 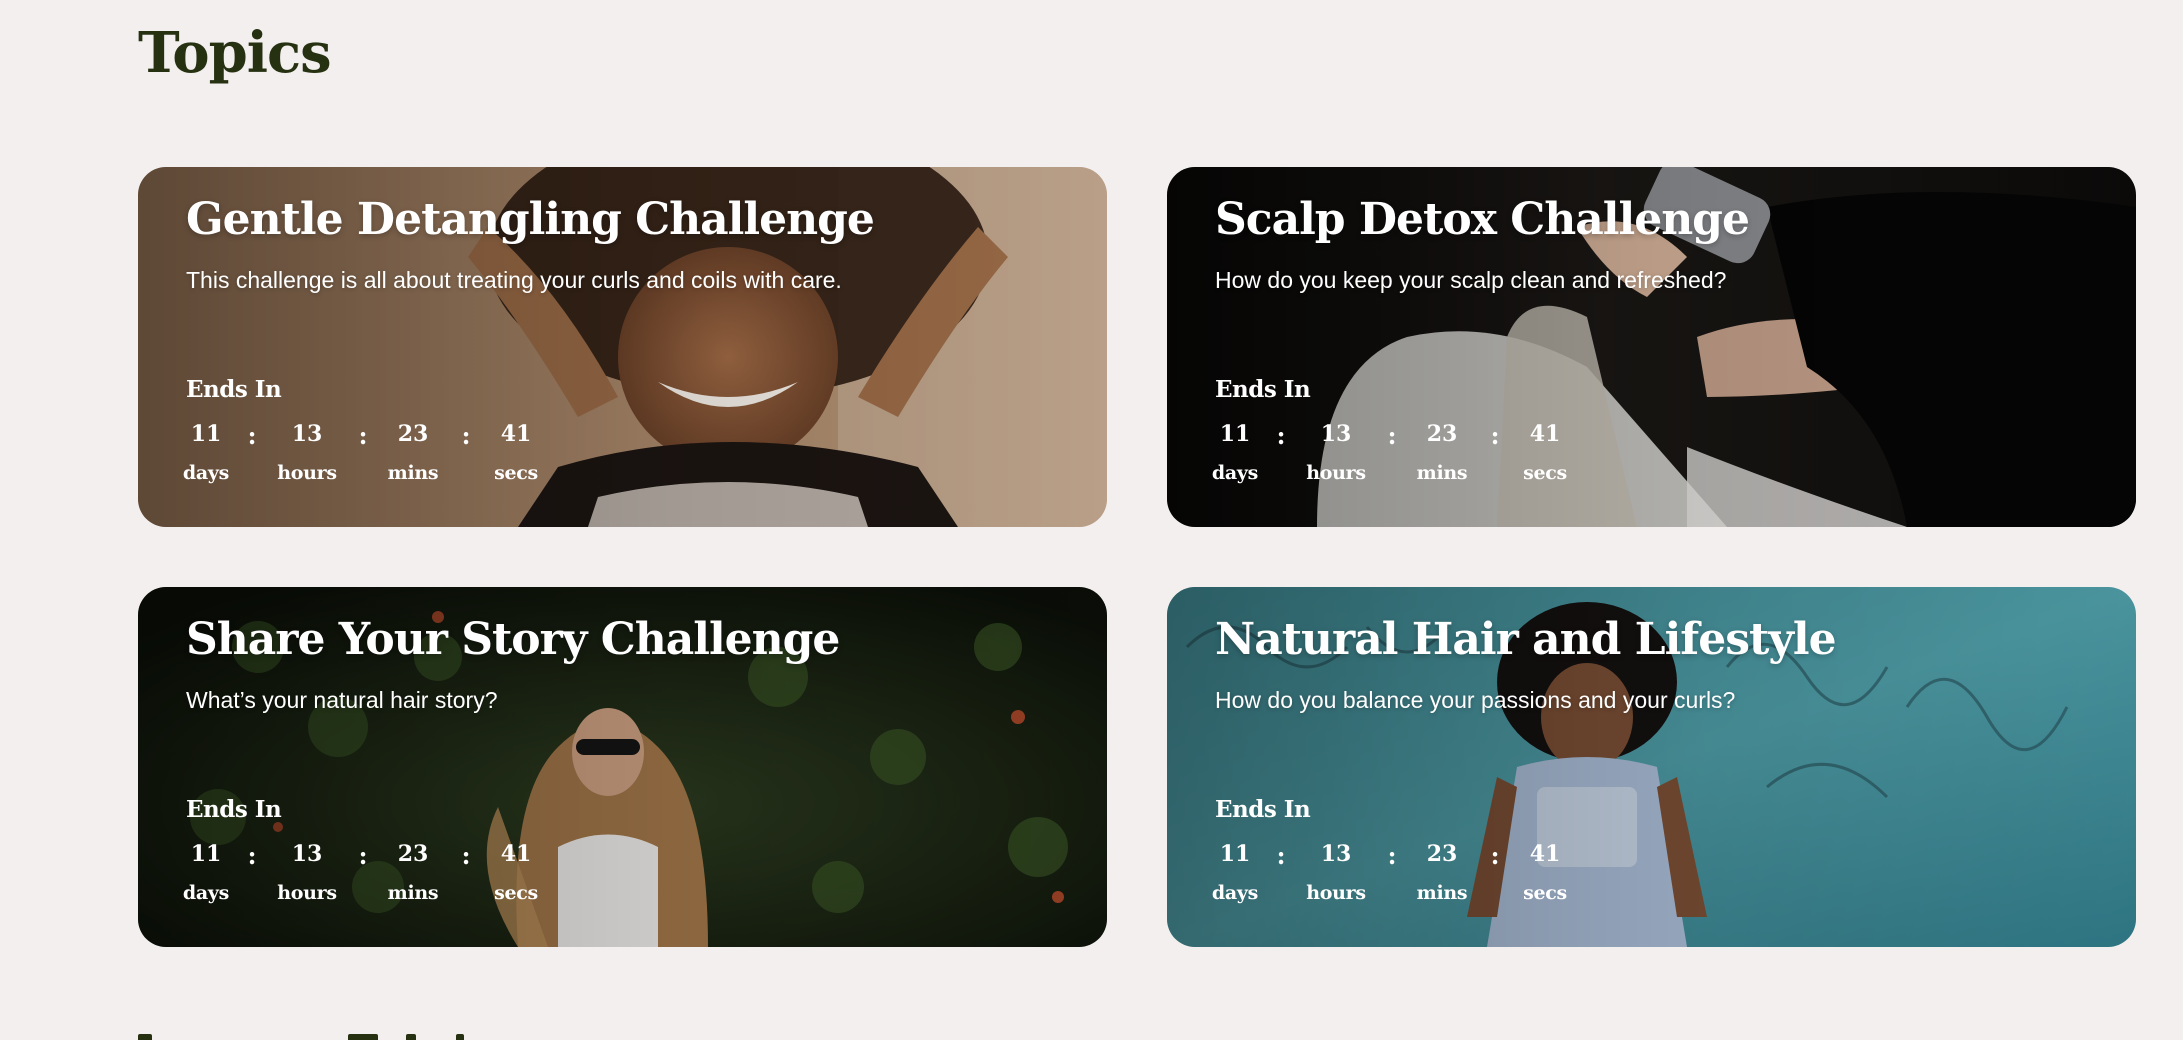 What do you see at coordinates (530, 219) in the screenshot?
I see `challenge-title: Gentle Detangling Challenge` at bounding box center [530, 219].